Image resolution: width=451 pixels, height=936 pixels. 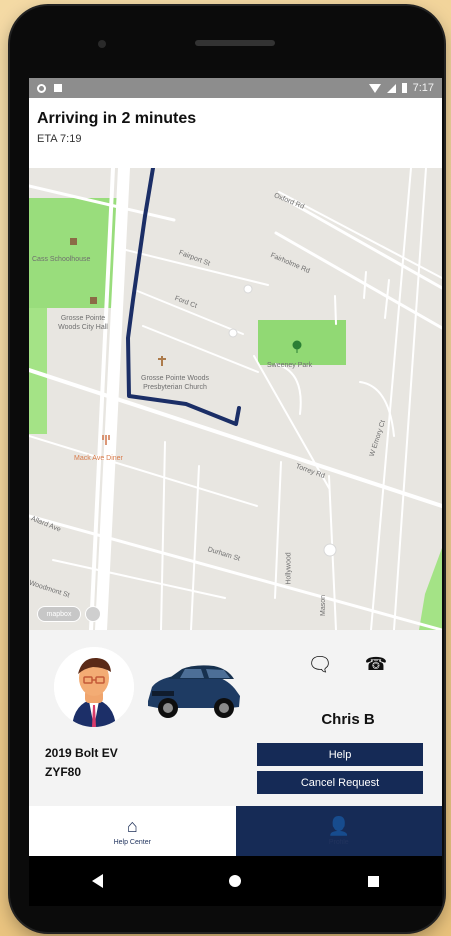 I want to click on map-label-sweeney-park: Sweeney Park, so click(x=290, y=365).